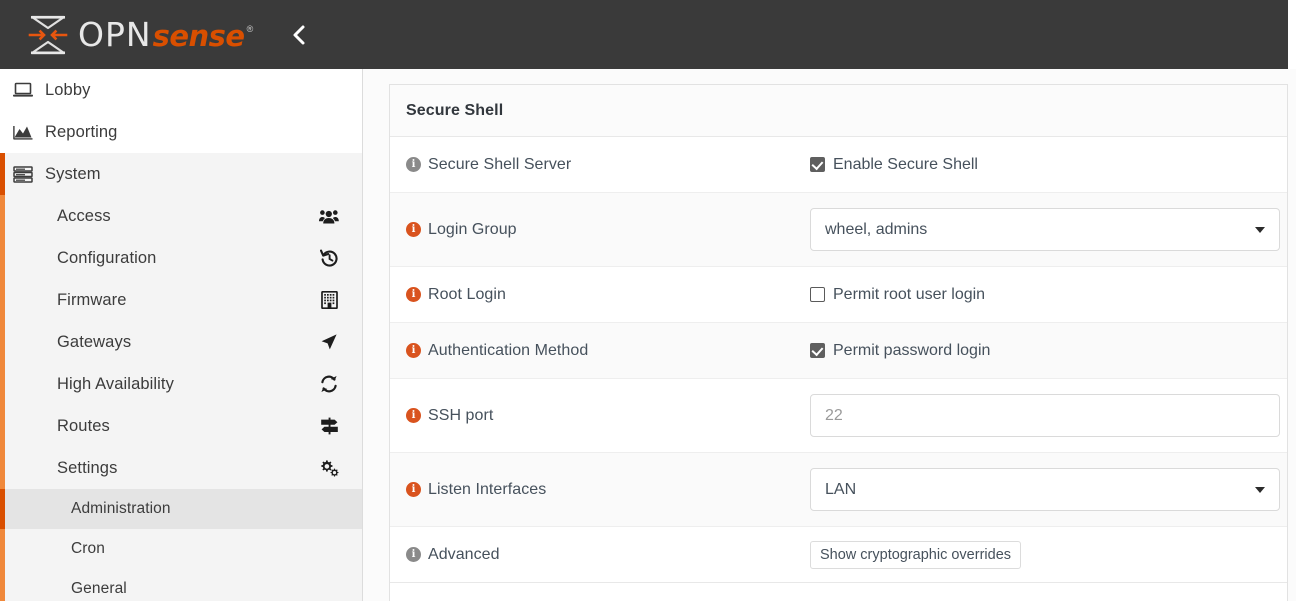  What do you see at coordinates (121, 508) in the screenshot?
I see `sidebar-item-label: Administration` at bounding box center [121, 508].